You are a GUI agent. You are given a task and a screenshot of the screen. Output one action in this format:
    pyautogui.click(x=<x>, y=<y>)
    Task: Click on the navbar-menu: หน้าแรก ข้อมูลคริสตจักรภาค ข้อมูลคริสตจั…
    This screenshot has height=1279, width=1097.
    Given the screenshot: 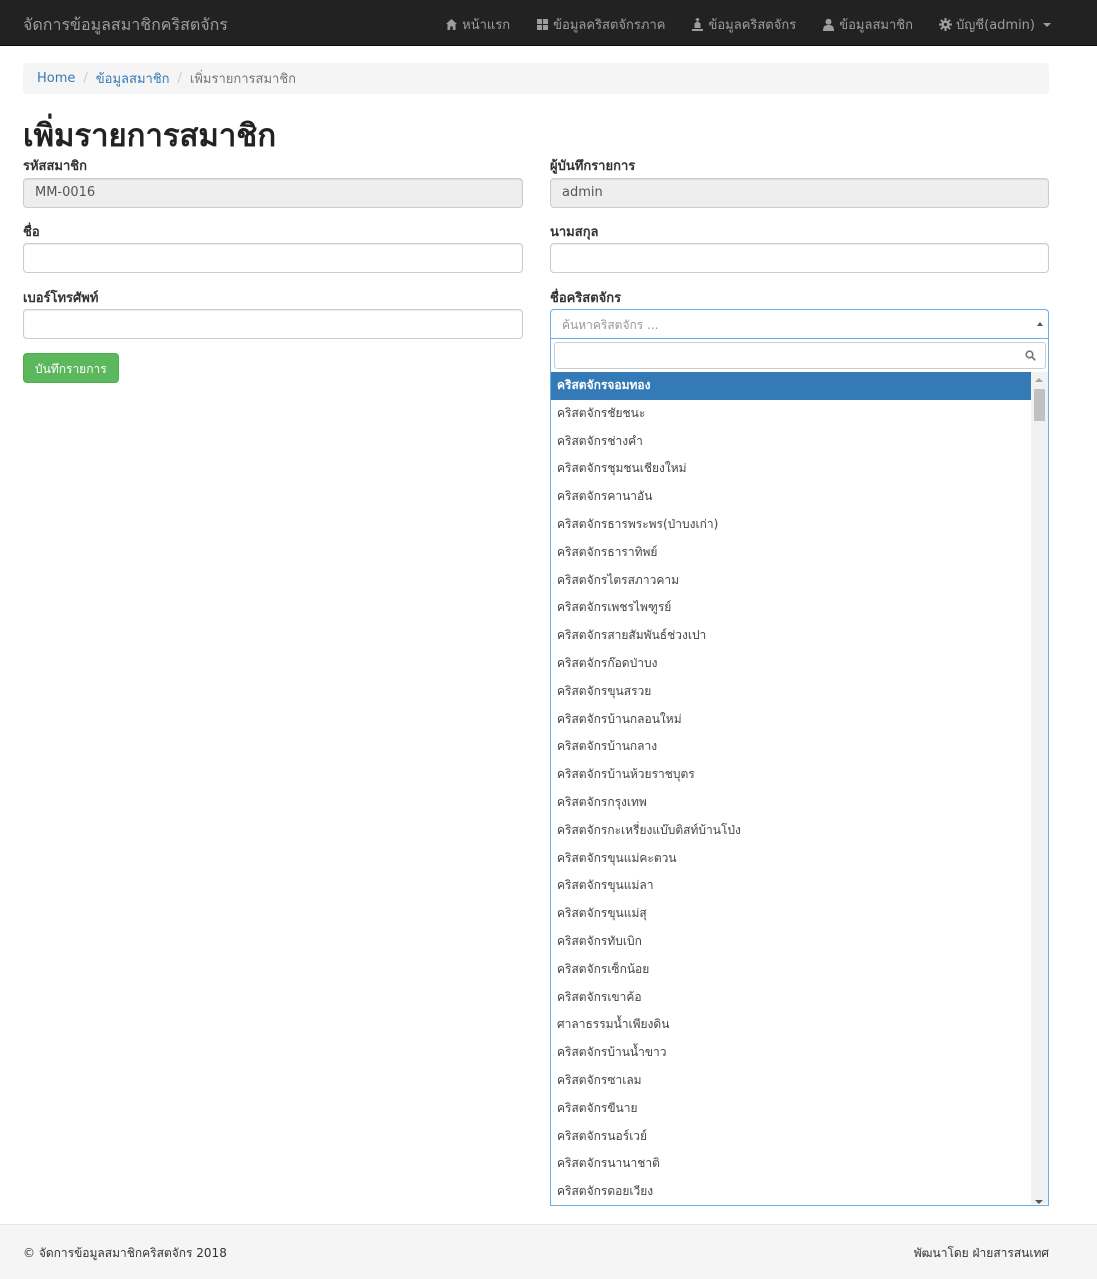 What is the action you would take?
    pyautogui.click(x=748, y=24)
    